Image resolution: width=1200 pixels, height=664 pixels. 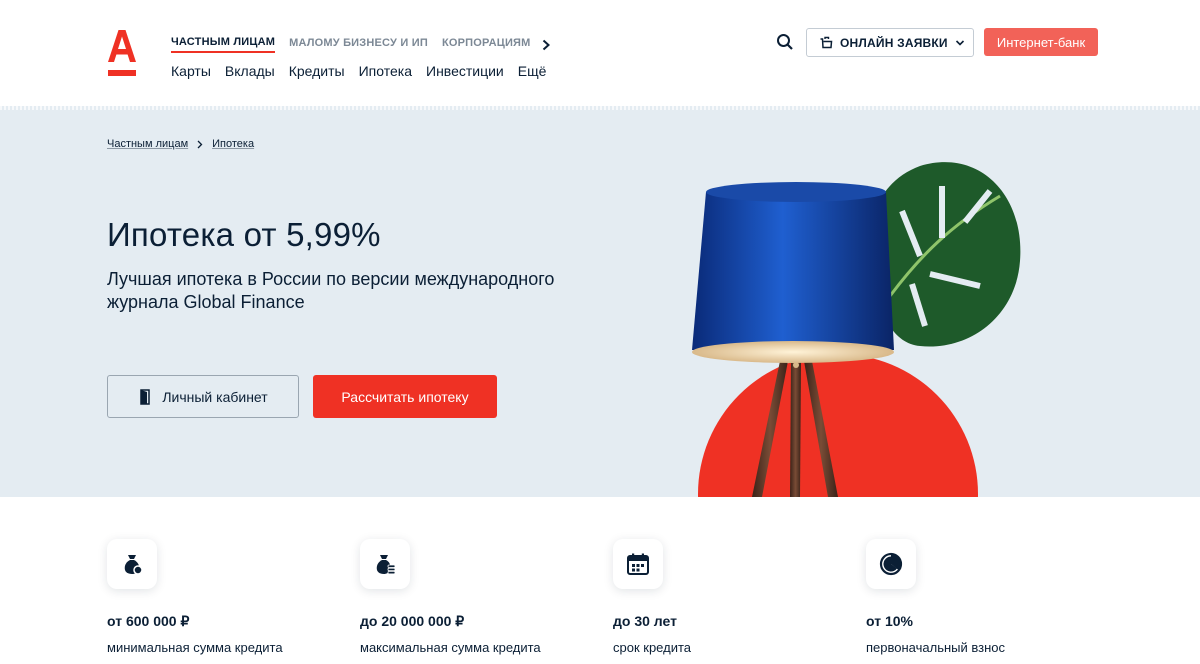 I want to click on segment-private: ЧАСТНЫМ ЛИЦАМ, so click(x=223, y=44).